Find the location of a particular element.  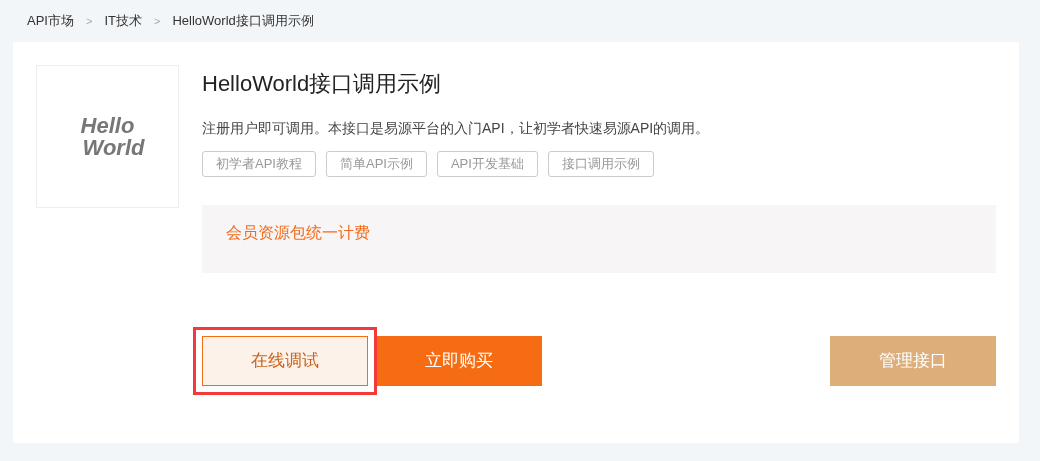

api-description: 注册用户即可调用。本接口是易源平台的入门API，让初学者快速易源API的调用。 is located at coordinates (456, 128).